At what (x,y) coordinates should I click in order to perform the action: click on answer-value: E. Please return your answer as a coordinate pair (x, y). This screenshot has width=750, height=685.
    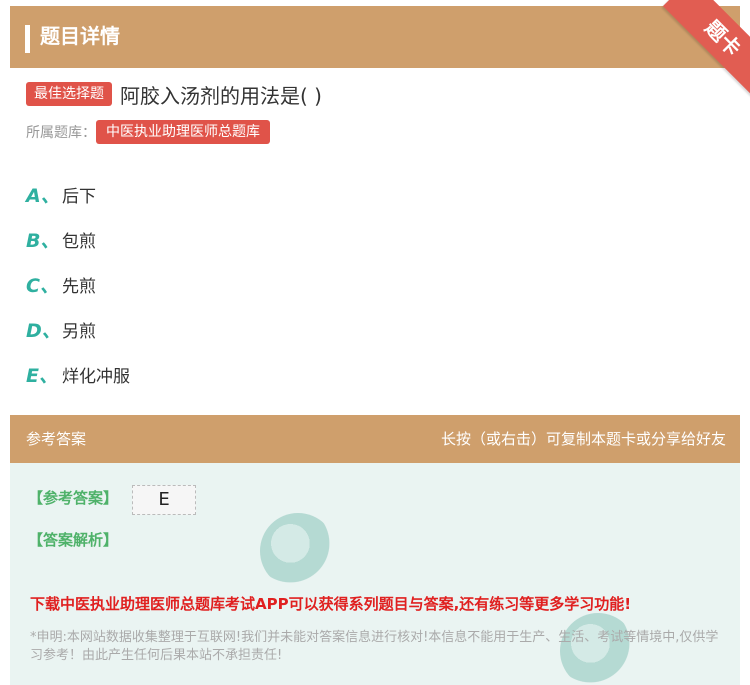
    Looking at the image, I should click on (164, 500).